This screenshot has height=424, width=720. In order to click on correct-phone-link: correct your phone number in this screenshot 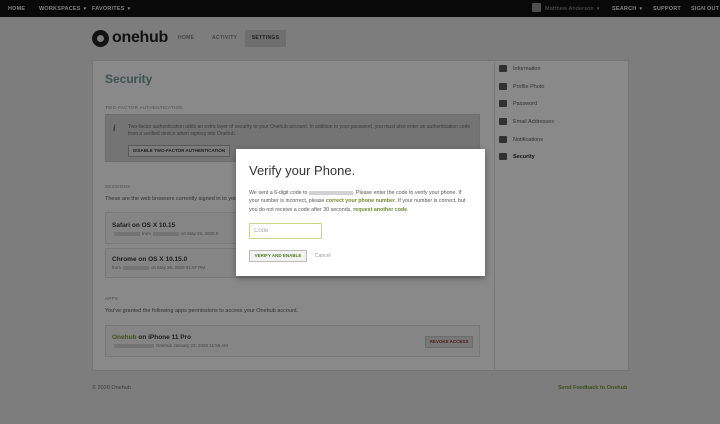, I will do `click(360, 201)`.